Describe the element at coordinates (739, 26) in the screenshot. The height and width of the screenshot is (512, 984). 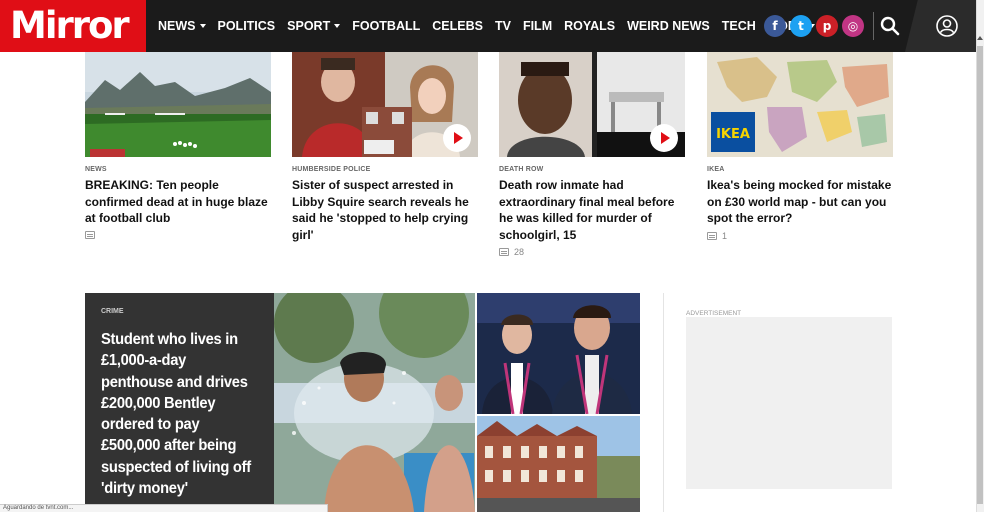
I see `nav-item-tech: TECH` at that location.